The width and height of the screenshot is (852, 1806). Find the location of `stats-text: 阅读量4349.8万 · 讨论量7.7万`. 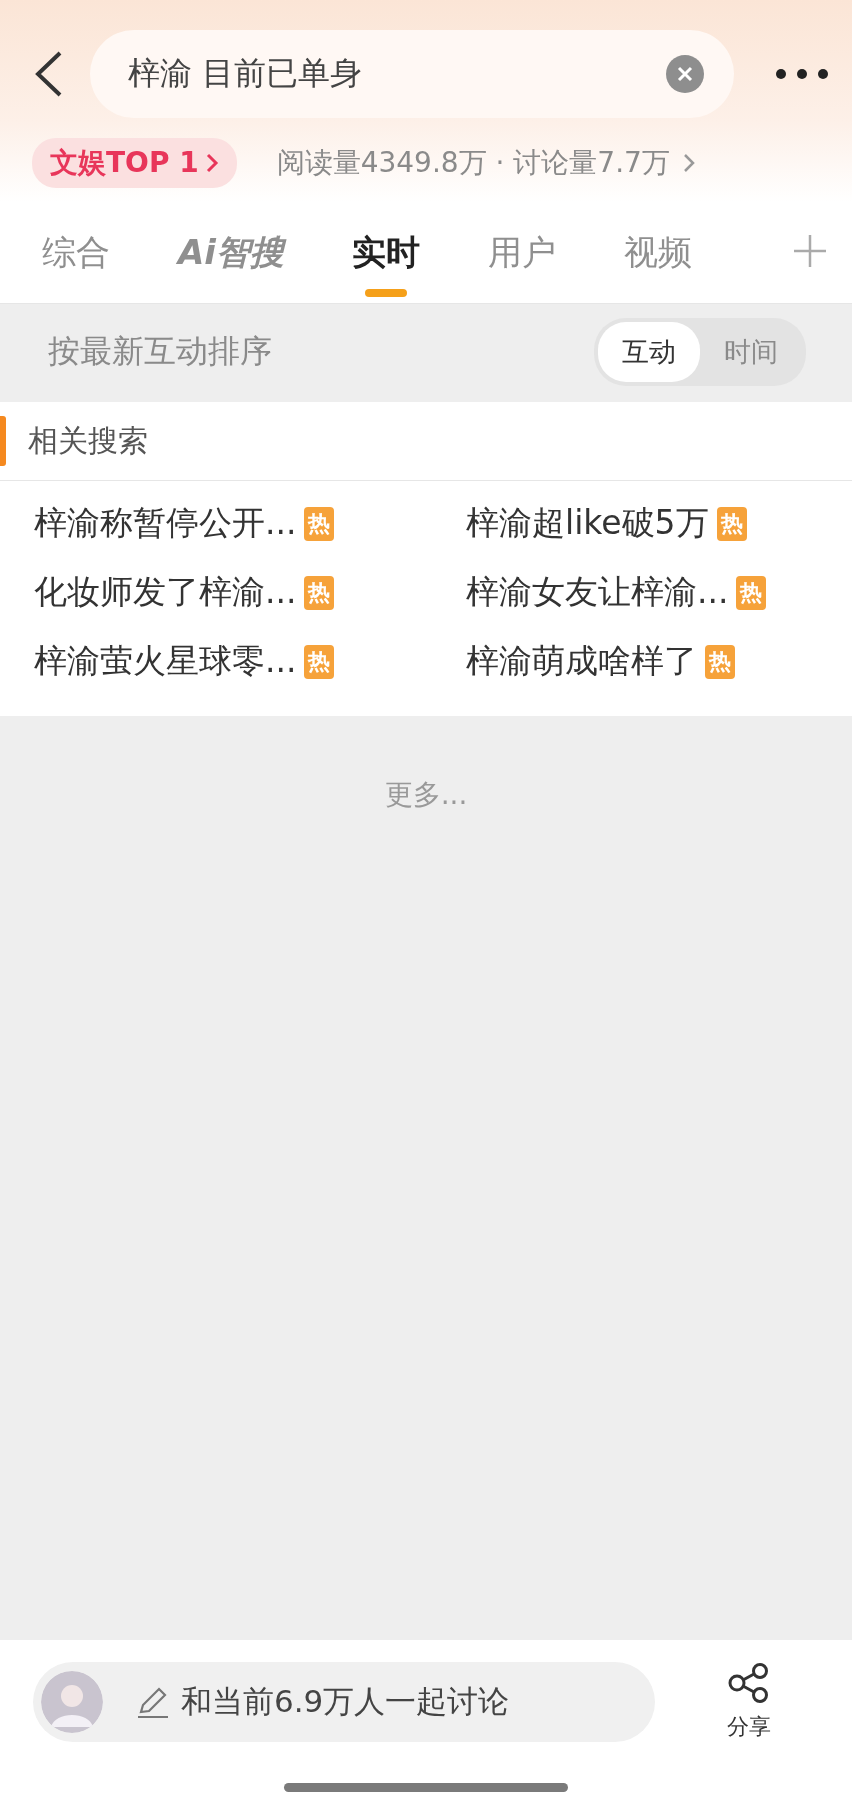

stats-text: 阅读量4349.8万 · 讨论量7.7万 is located at coordinates (473, 163).